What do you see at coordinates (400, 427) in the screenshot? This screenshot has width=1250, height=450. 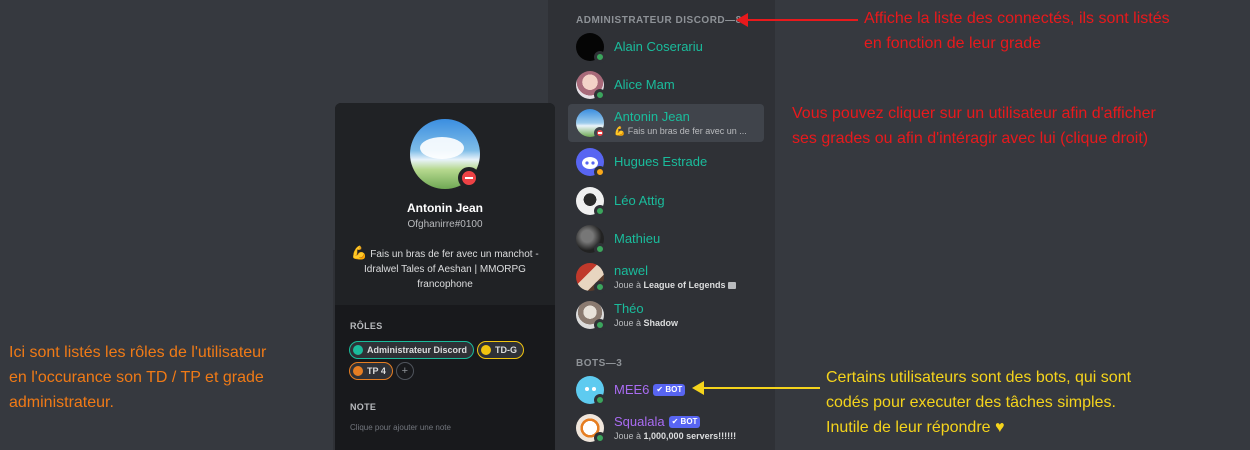 I see `note-input: Clique pour ajouter une note` at bounding box center [400, 427].